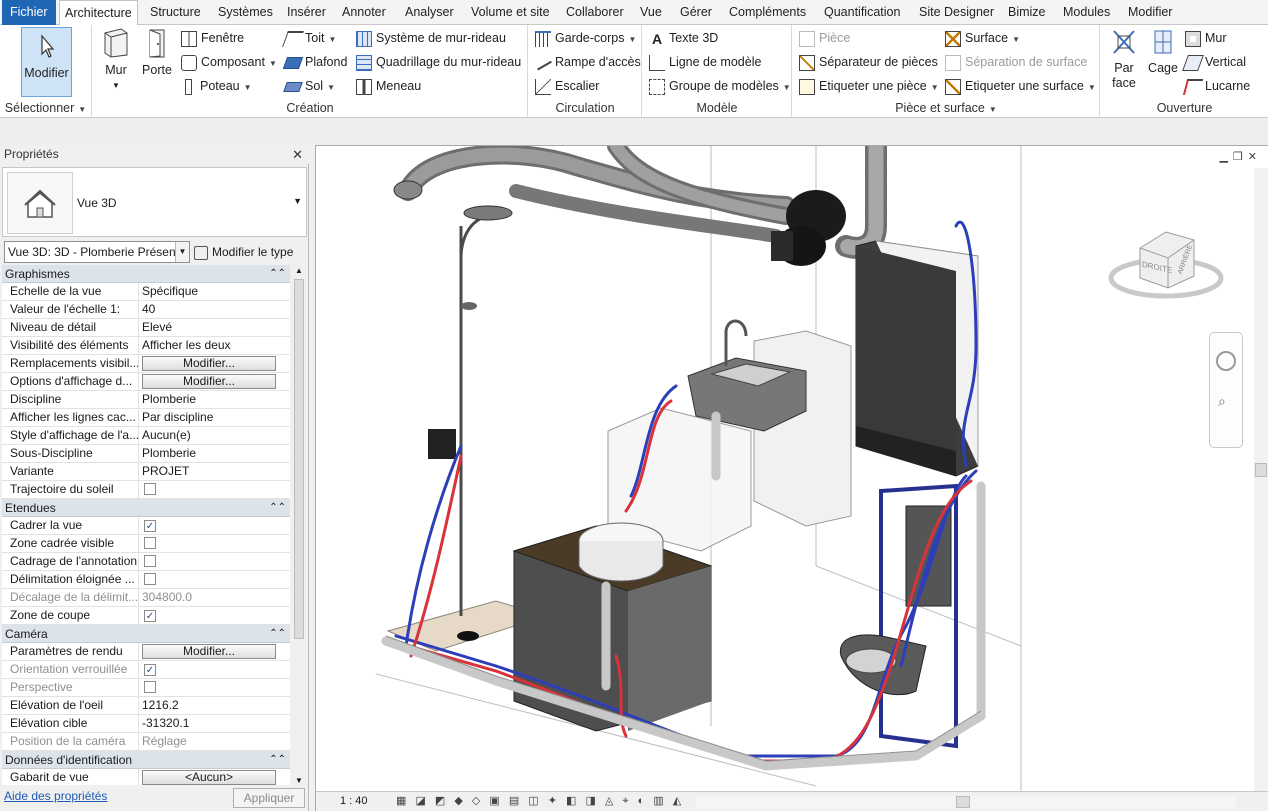 Image resolution: width=1268 pixels, height=811 pixels. Describe the element at coordinates (1150, 12) in the screenshot. I see `tab-modifier: Modifier` at that location.